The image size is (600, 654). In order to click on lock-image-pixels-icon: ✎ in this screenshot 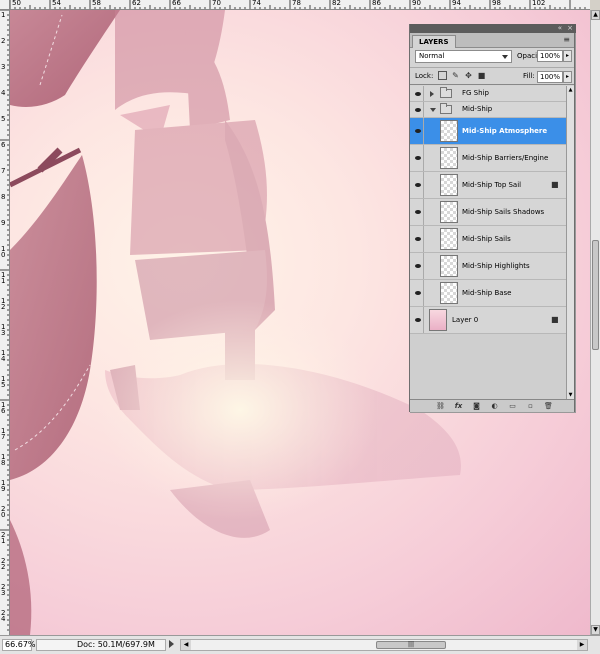, I will do `click(455, 75)`.